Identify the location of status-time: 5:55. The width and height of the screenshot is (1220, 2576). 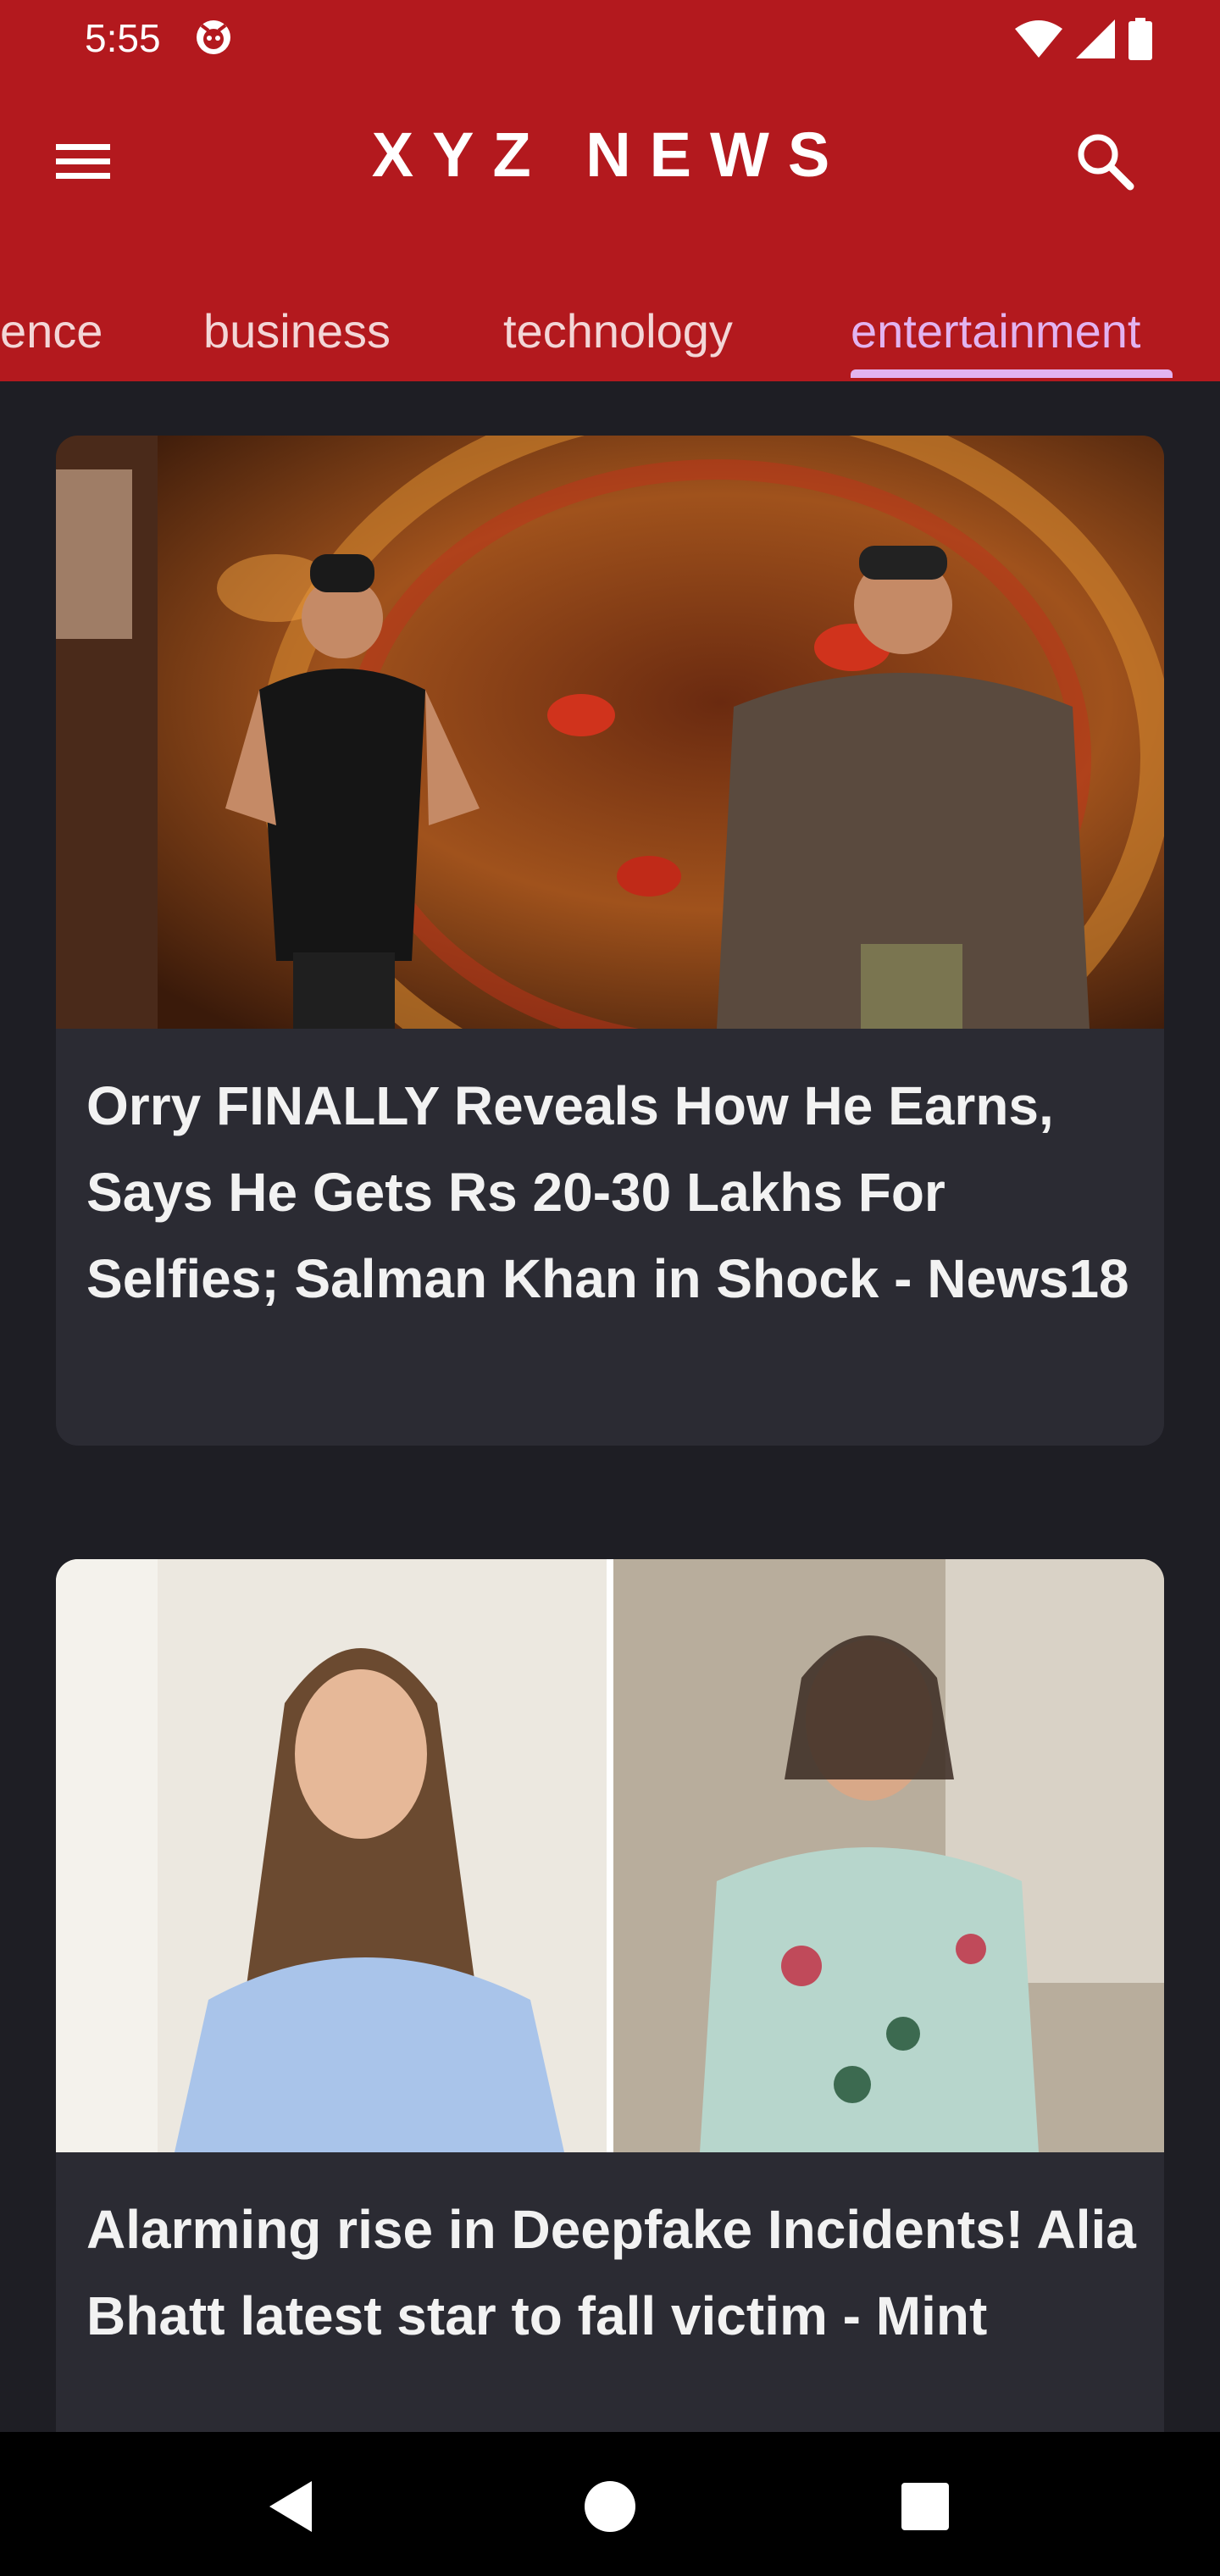
(123, 38).